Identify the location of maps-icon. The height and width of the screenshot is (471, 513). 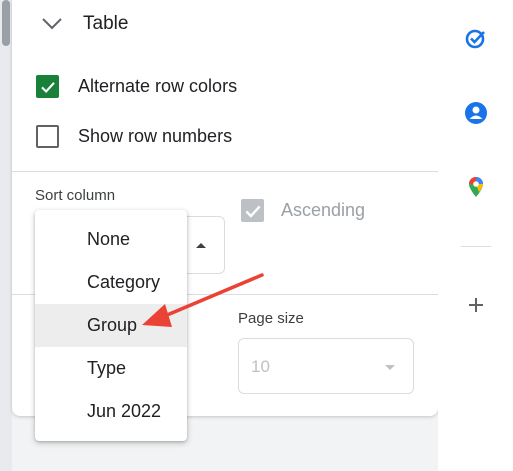
(476, 187).